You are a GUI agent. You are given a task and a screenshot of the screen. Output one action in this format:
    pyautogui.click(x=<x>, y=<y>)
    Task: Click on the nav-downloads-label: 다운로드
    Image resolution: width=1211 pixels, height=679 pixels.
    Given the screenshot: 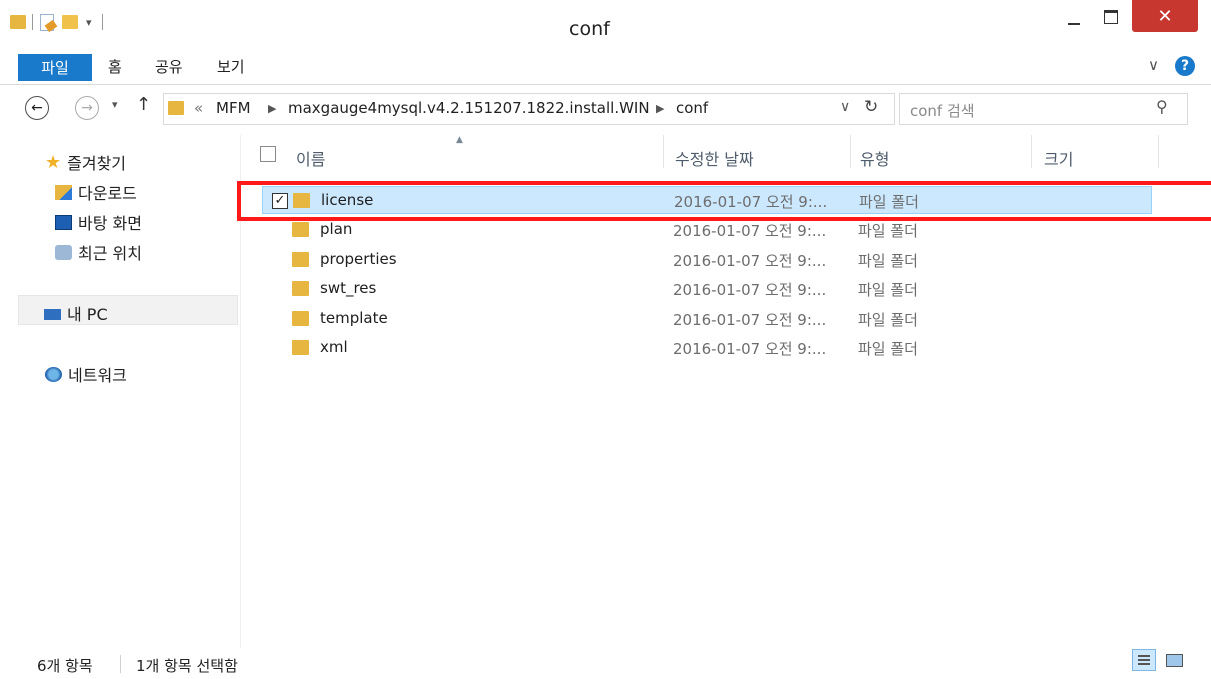 What is the action you would take?
    pyautogui.click(x=107, y=193)
    